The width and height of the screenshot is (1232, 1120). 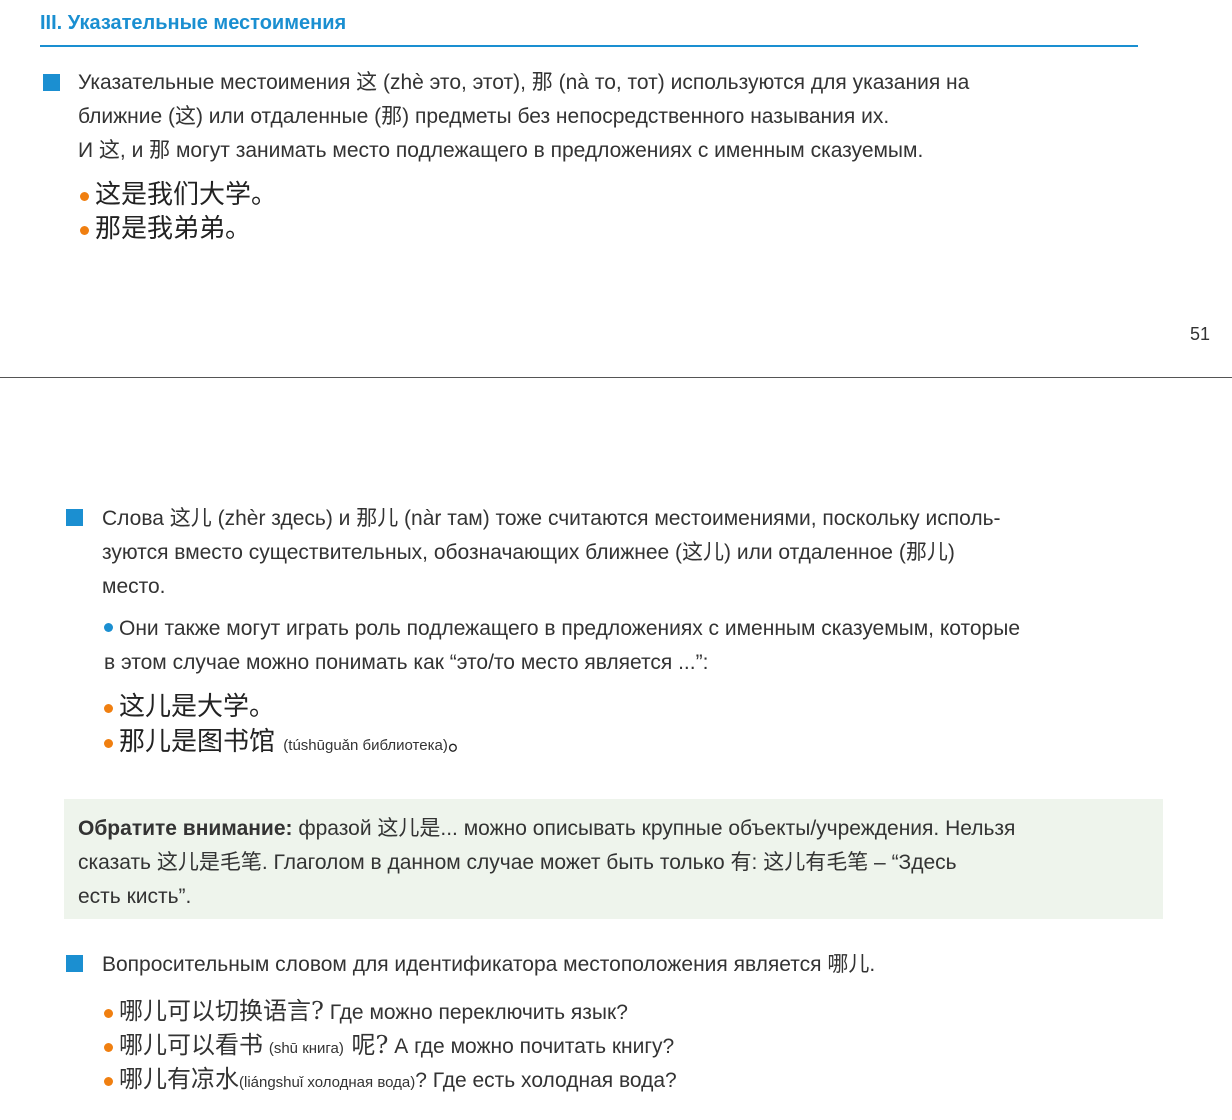 I want to click on block2-example-1: 这儿是大学。, so click(x=189, y=707).